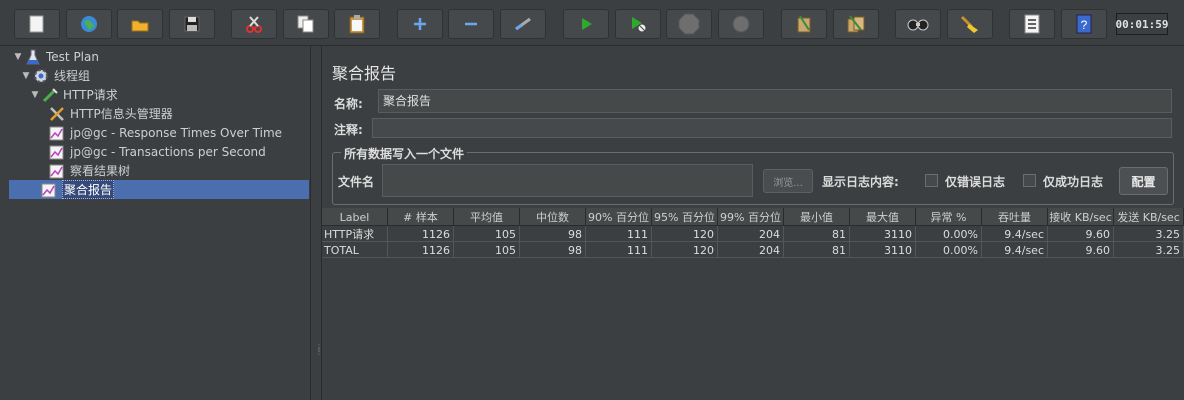 Image resolution: width=1184 pixels, height=400 pixels. What do you see at coordinates (685, 217) in the screenshot?
I see `column-header: 95% 百分位` at bounding box center [685, 217].